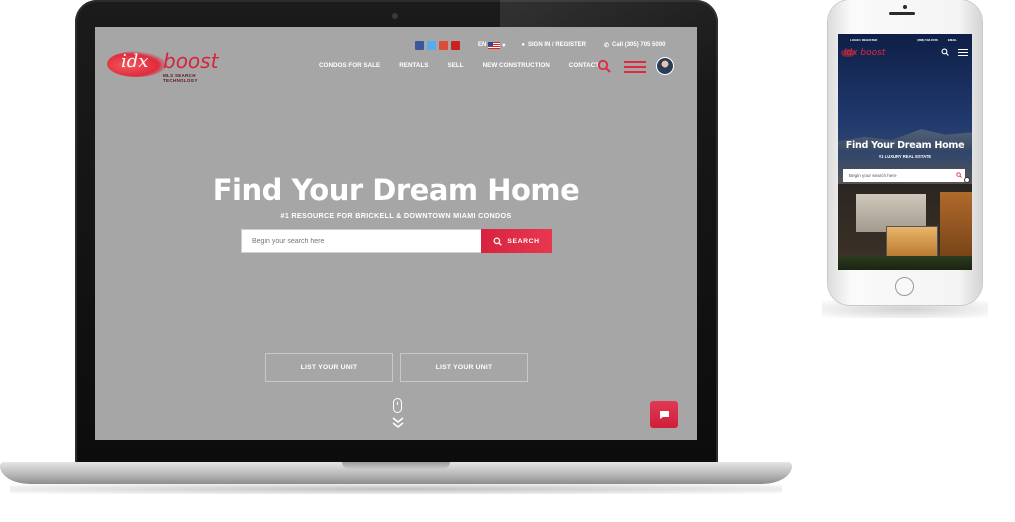 This screenshot has width=1015, height=522. What do you see at coordinates (912, 242) in the screenshot?
I see `house-window` at bounding box center [912, 242].